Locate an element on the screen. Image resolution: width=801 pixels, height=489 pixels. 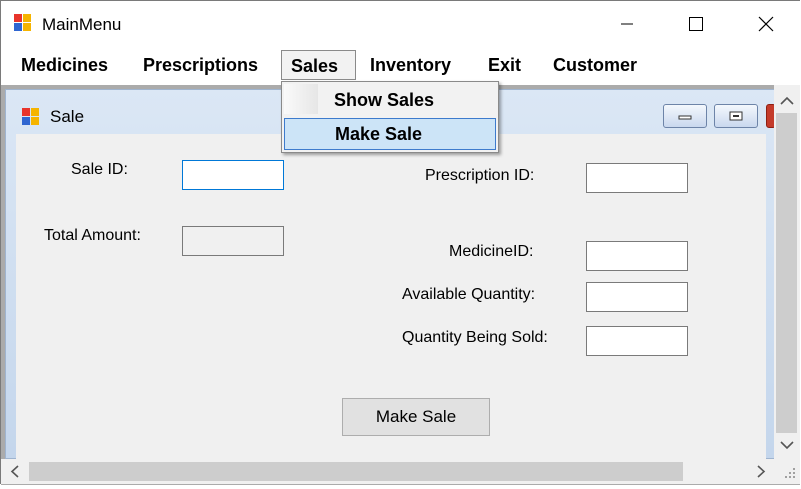
quantity-sold-field is located at coordinates (637, 341).